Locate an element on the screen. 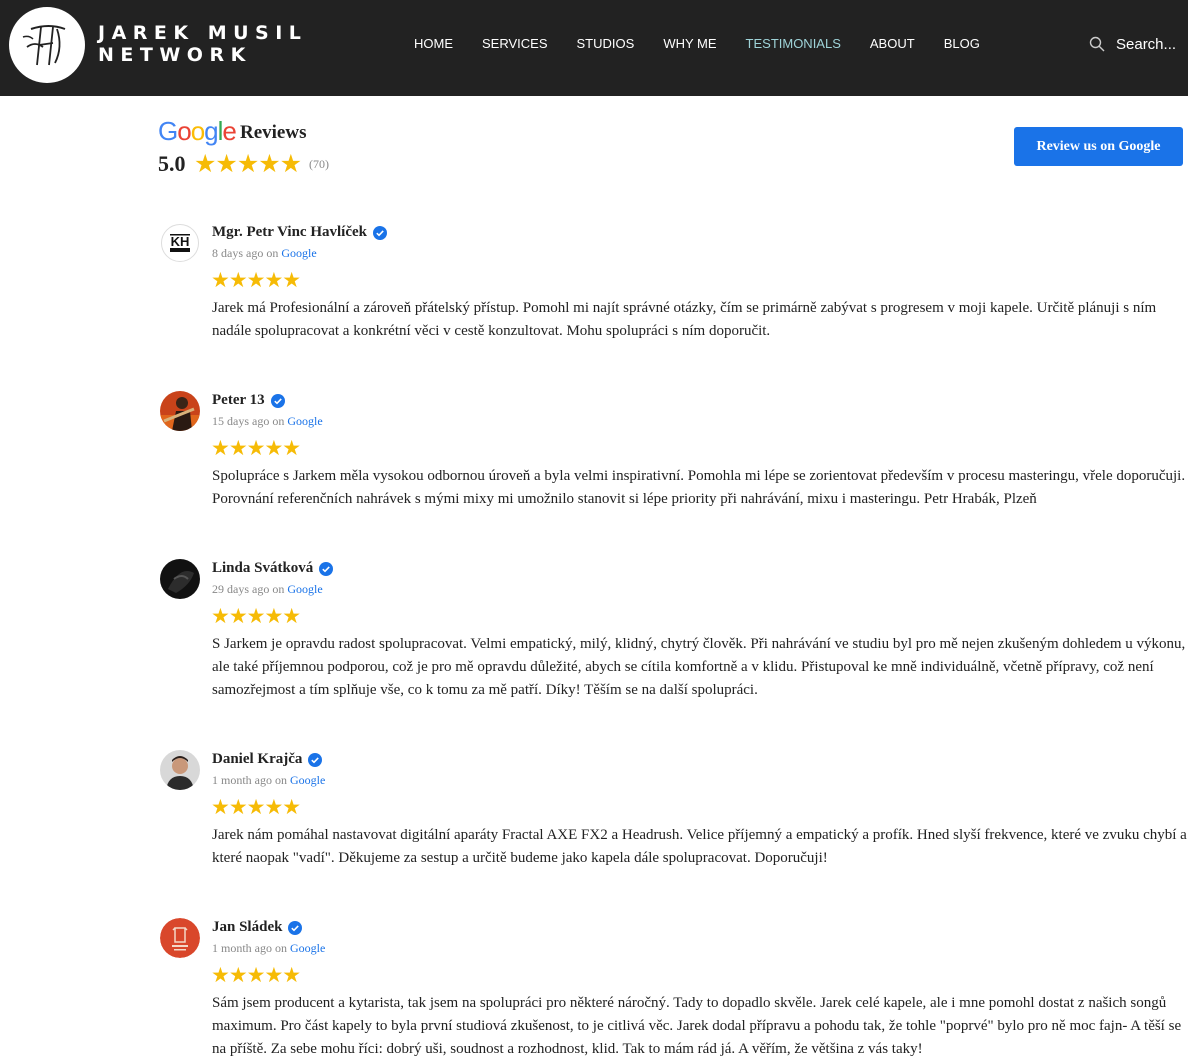 Image resolution: width=1188 pixels, height=1064 pixels. search-icon is located at coordinates (1097, 44).